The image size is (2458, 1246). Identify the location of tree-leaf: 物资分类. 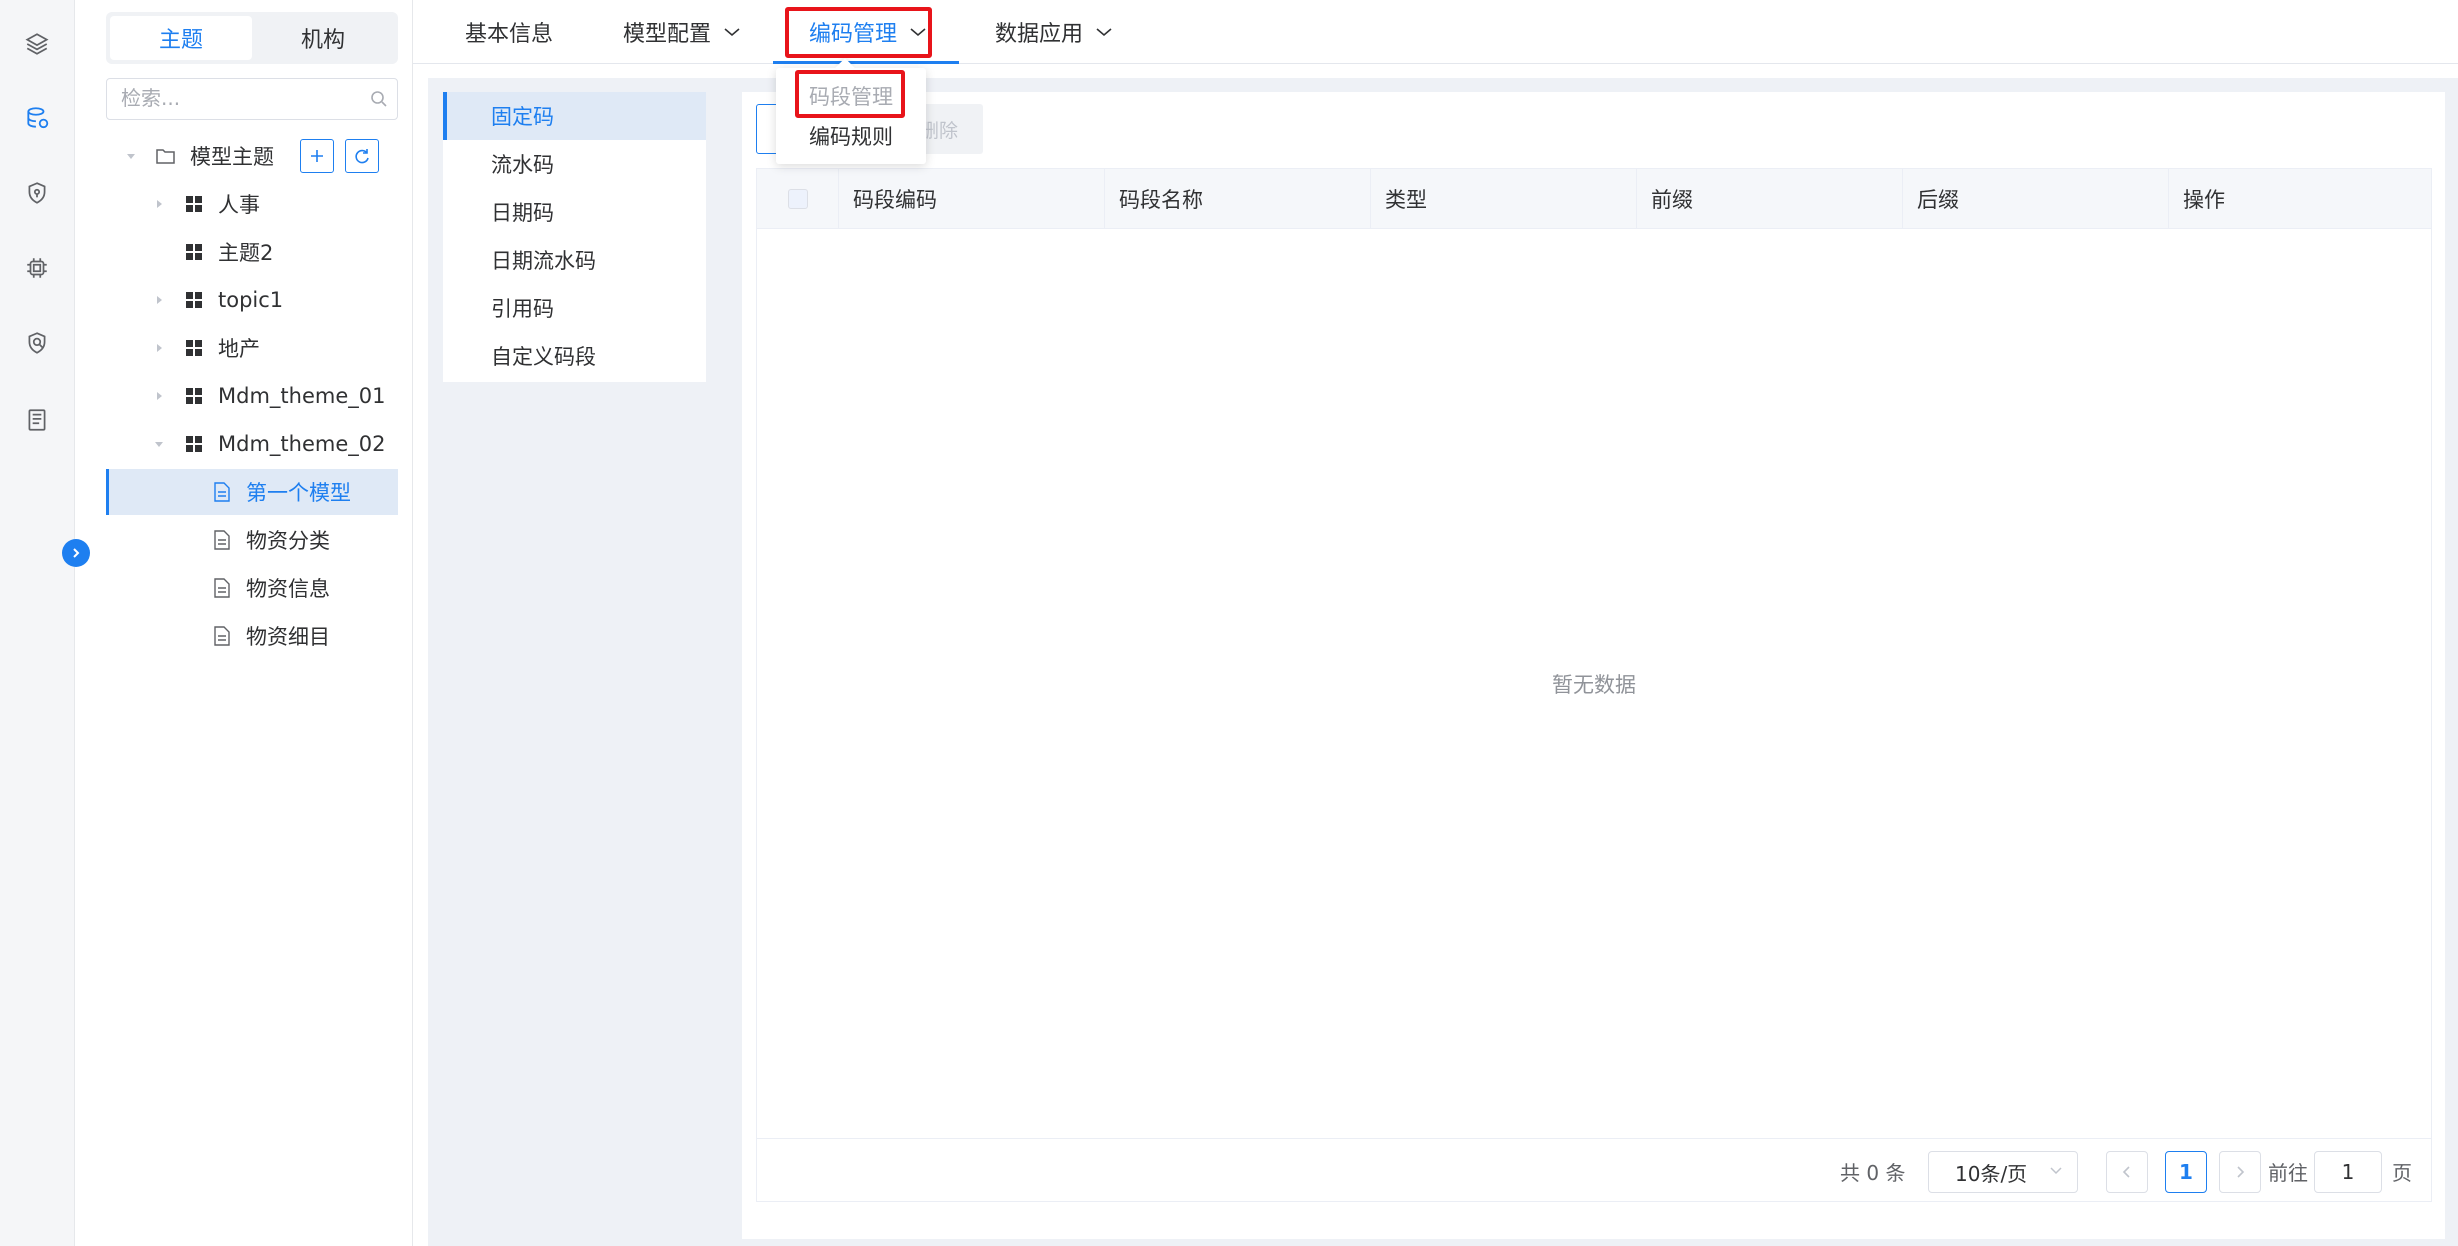
(252, 540).